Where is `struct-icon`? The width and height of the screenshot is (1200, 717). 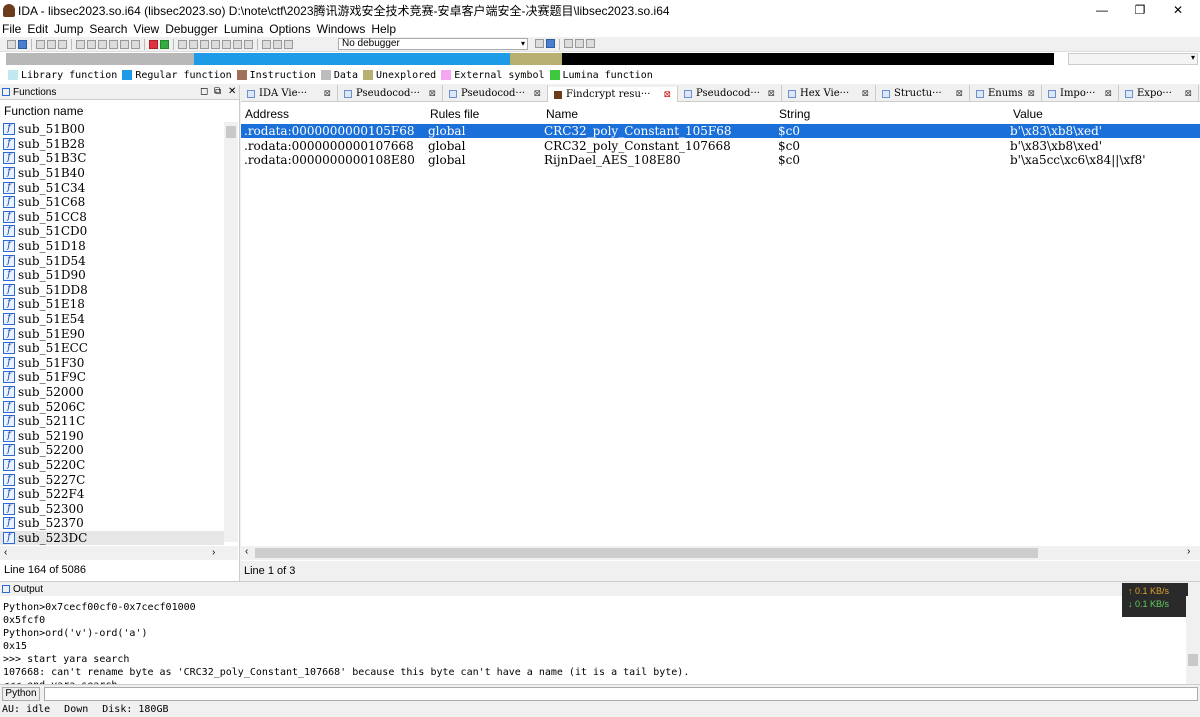 struct-icon is located at coordinates (193, 44).